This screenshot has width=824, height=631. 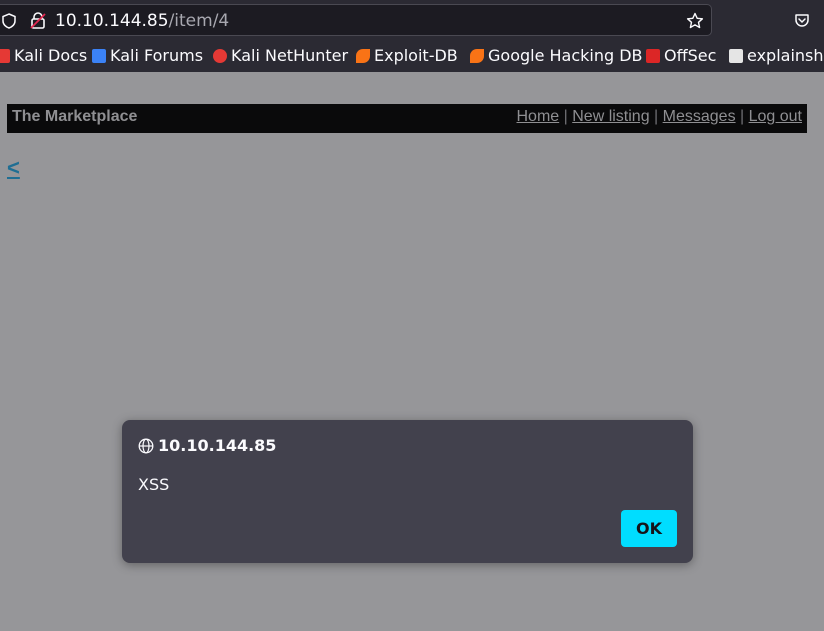 I want to click on bookmark-exploit-db: Exploit-DB, so click(x=407, y=56).